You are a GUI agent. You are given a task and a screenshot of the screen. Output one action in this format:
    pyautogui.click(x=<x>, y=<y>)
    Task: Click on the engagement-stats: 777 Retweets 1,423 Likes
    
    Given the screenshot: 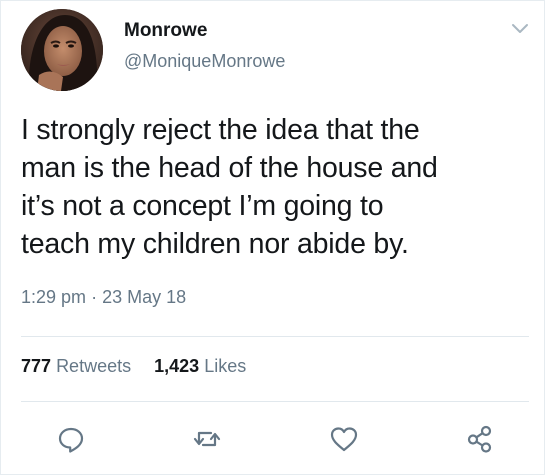 What is the action you would take?
    pyautogui.click(x=133, y=366)
    